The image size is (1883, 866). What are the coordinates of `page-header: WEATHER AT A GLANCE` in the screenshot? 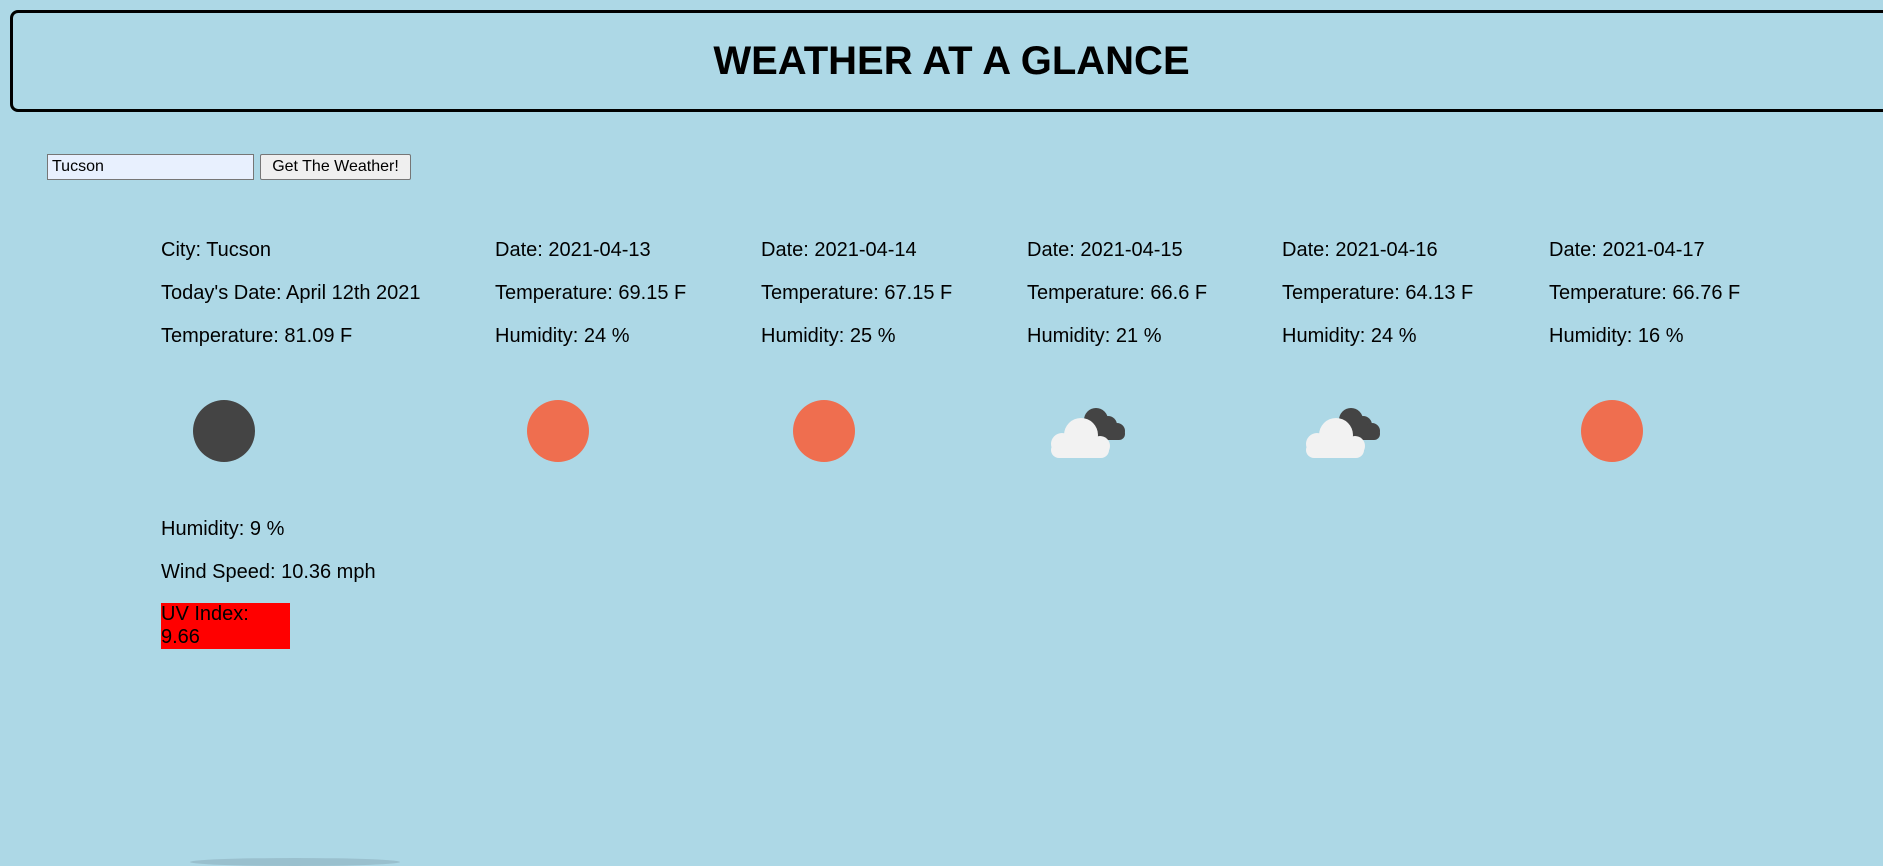 It's located at (946, 61).